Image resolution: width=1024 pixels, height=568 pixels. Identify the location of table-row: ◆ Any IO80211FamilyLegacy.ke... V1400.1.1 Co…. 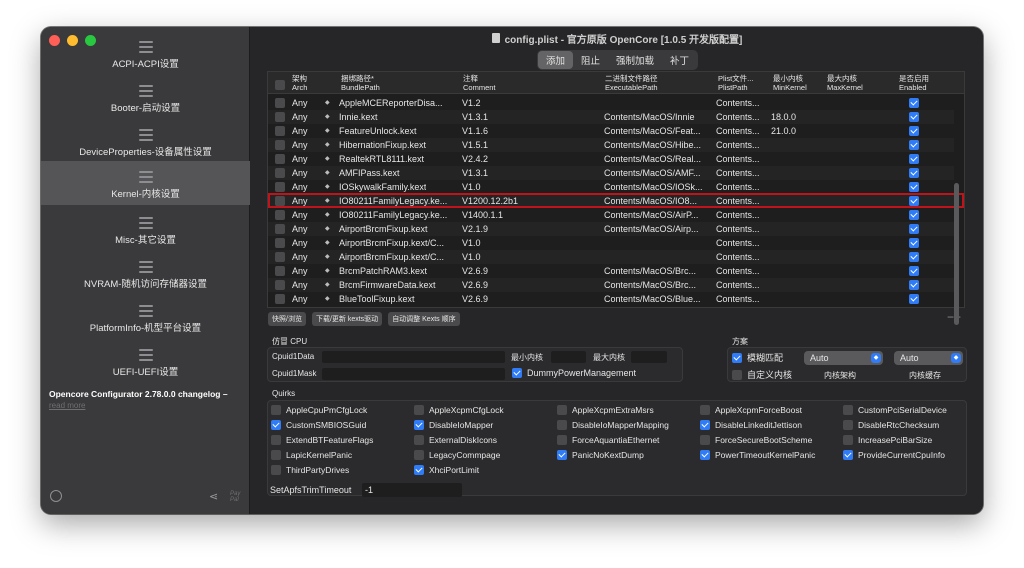
(611, 215).